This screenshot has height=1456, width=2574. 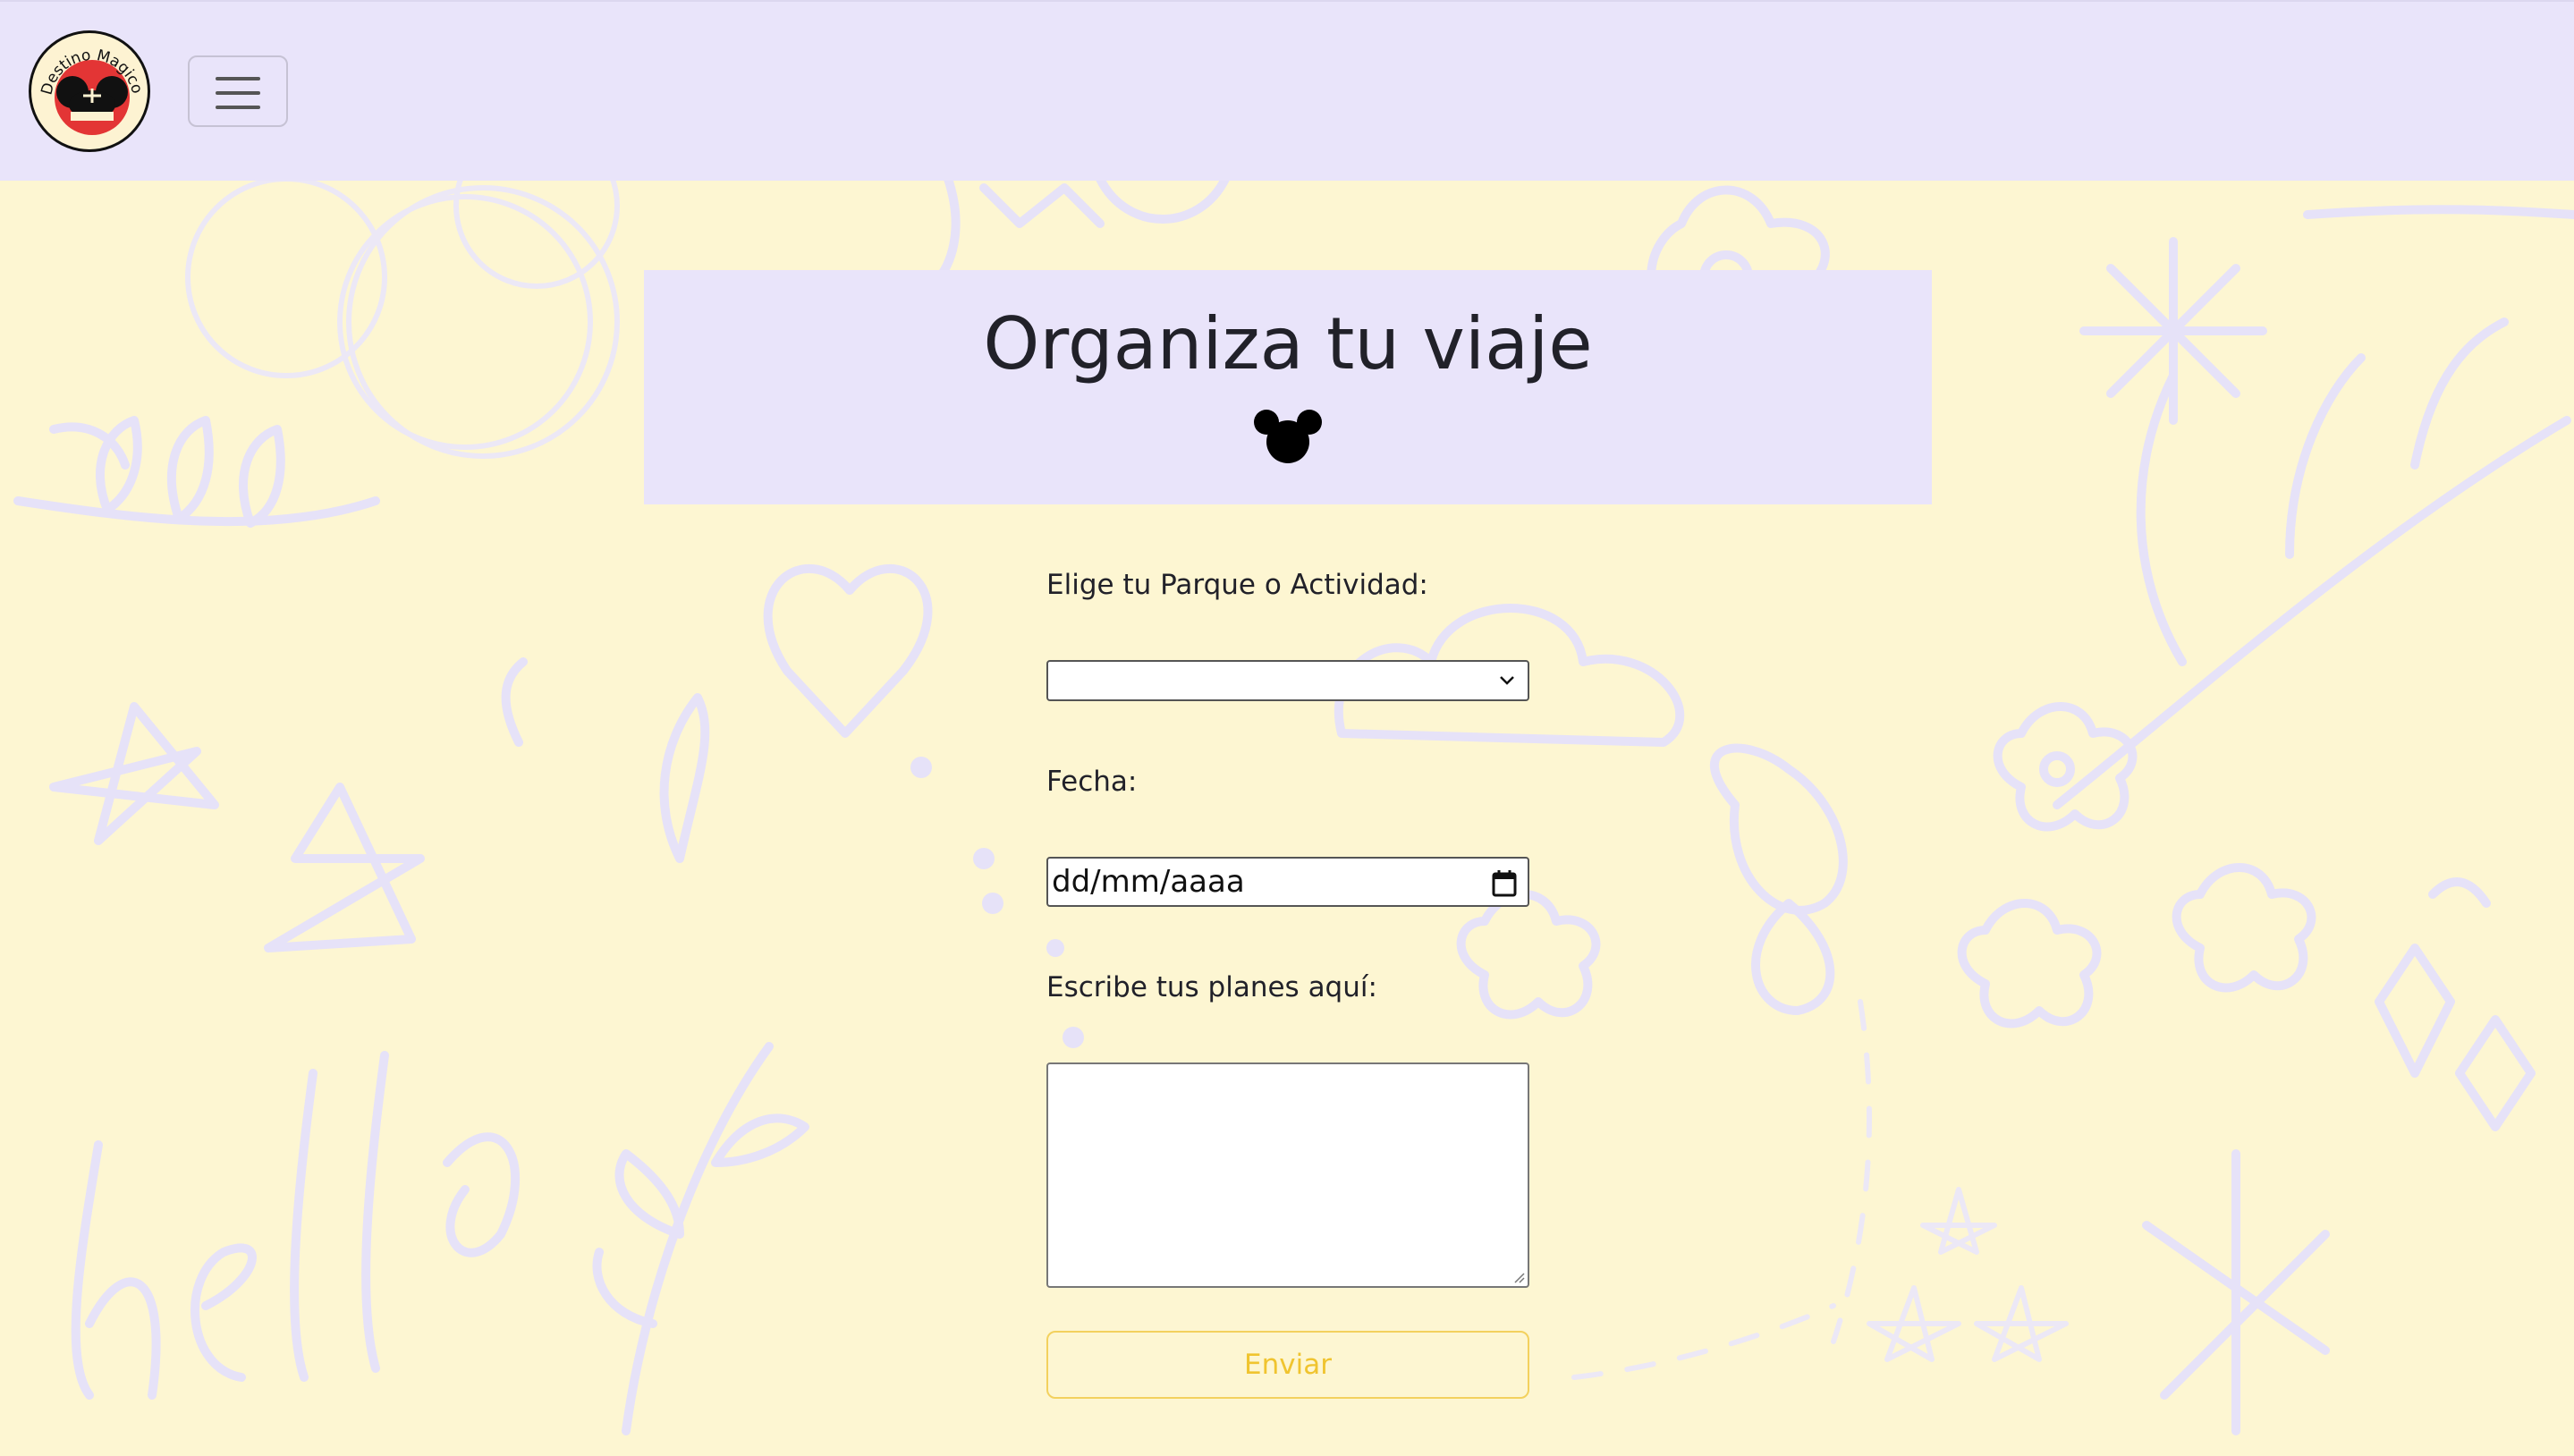 I want to click on park-label: Elige tu Parque o Actividad:, so click(x=1237, y=585).